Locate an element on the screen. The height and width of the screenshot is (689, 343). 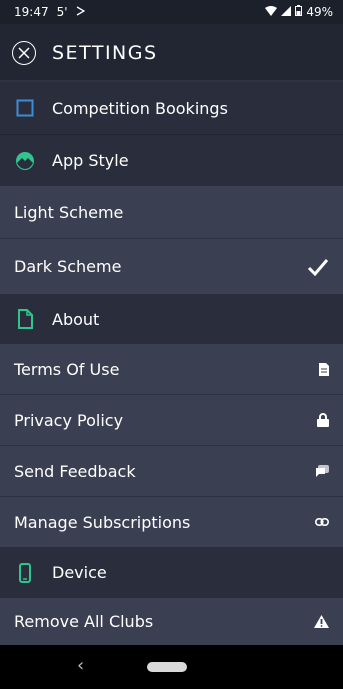
link-privacy-policy: Privacy Policy is located at coordinates (171, 419).